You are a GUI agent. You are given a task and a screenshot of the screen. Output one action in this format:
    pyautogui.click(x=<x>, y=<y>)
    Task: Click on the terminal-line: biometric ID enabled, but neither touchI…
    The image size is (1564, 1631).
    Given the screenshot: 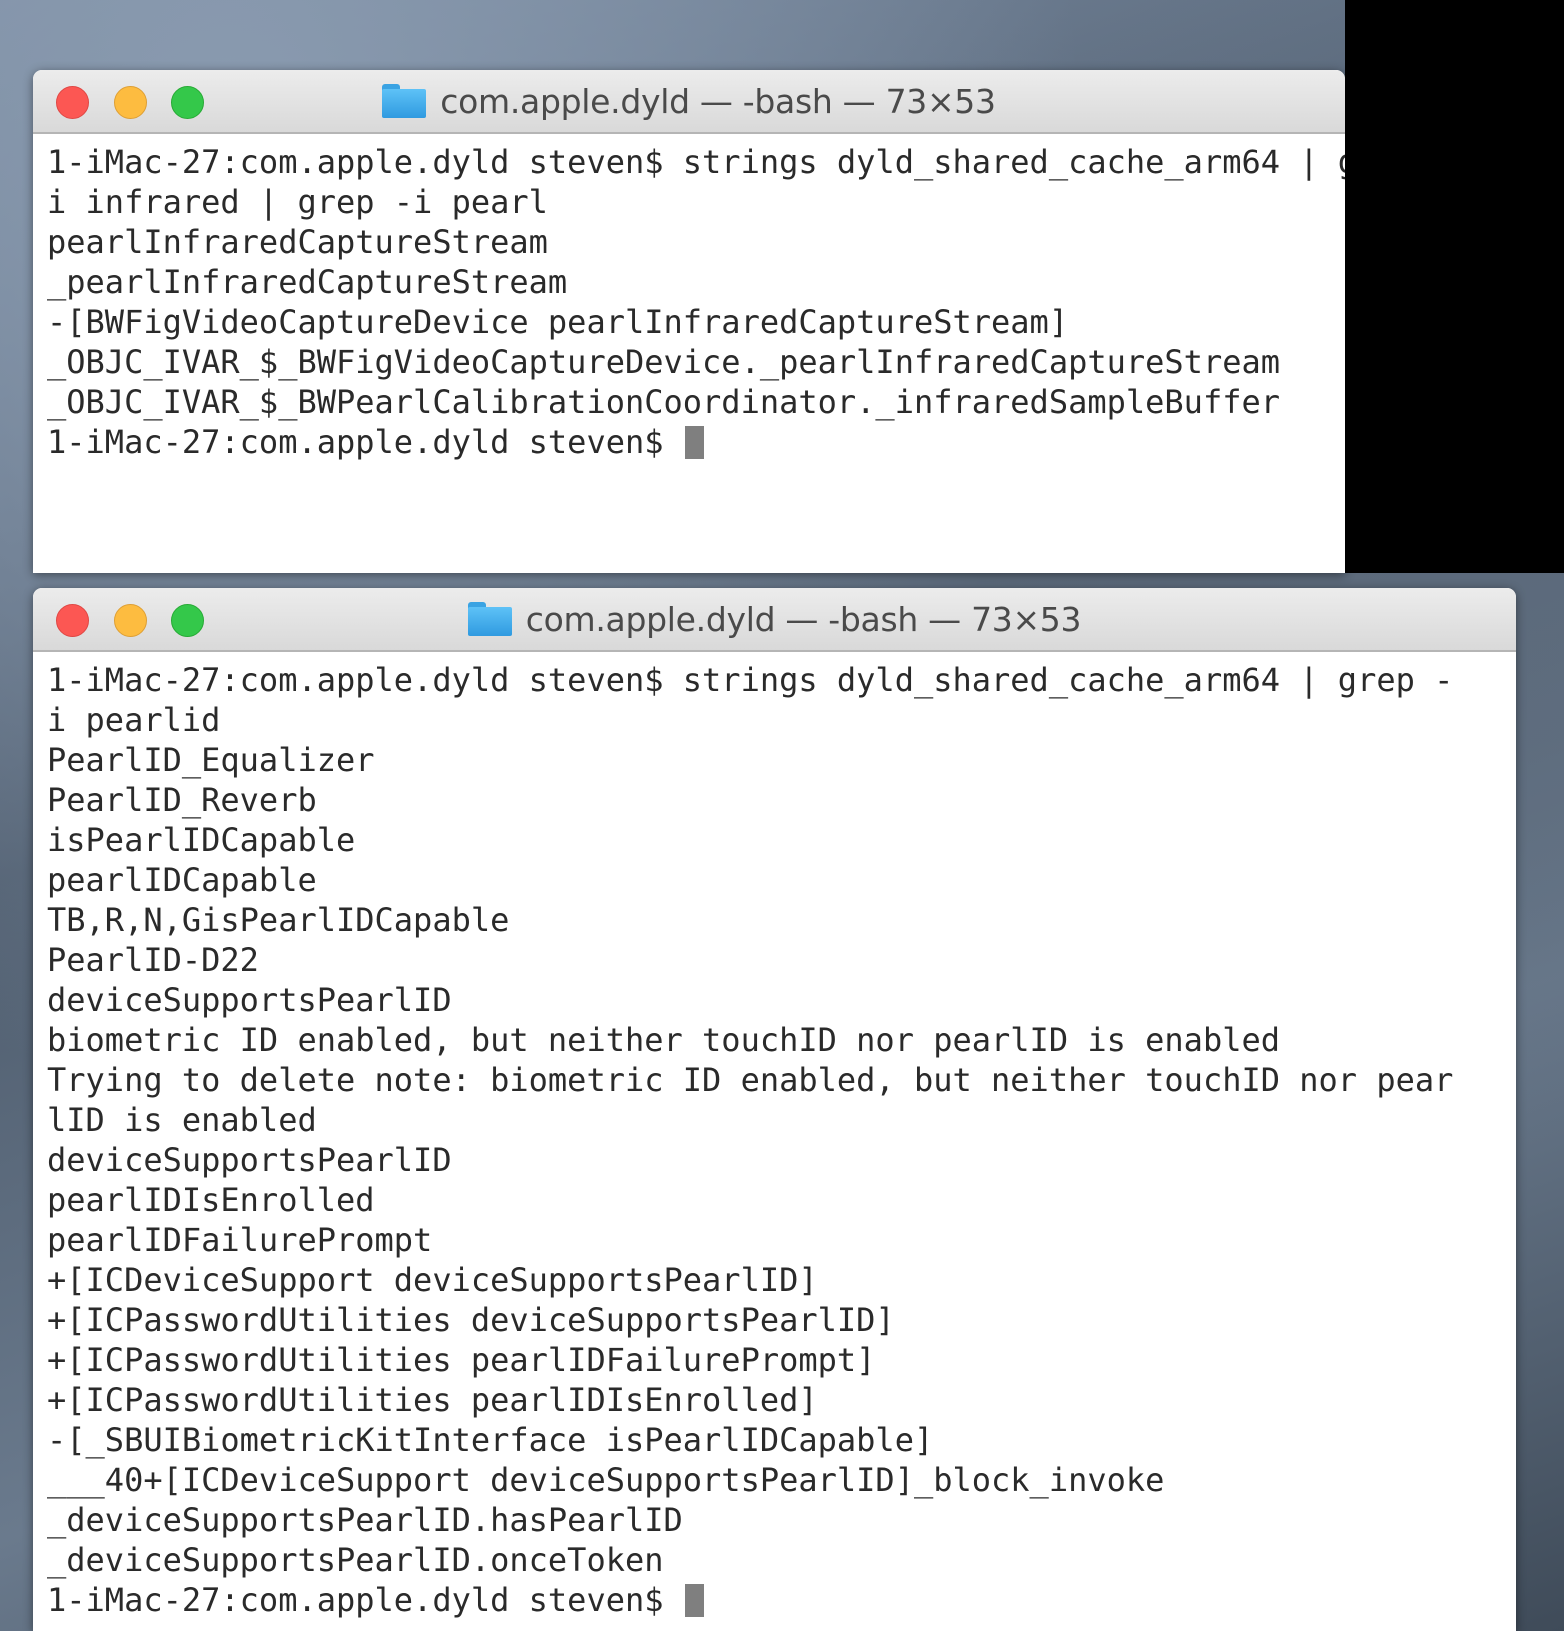 What is the action you would take?
    pyautogui.click(x=663, y=1040)
    